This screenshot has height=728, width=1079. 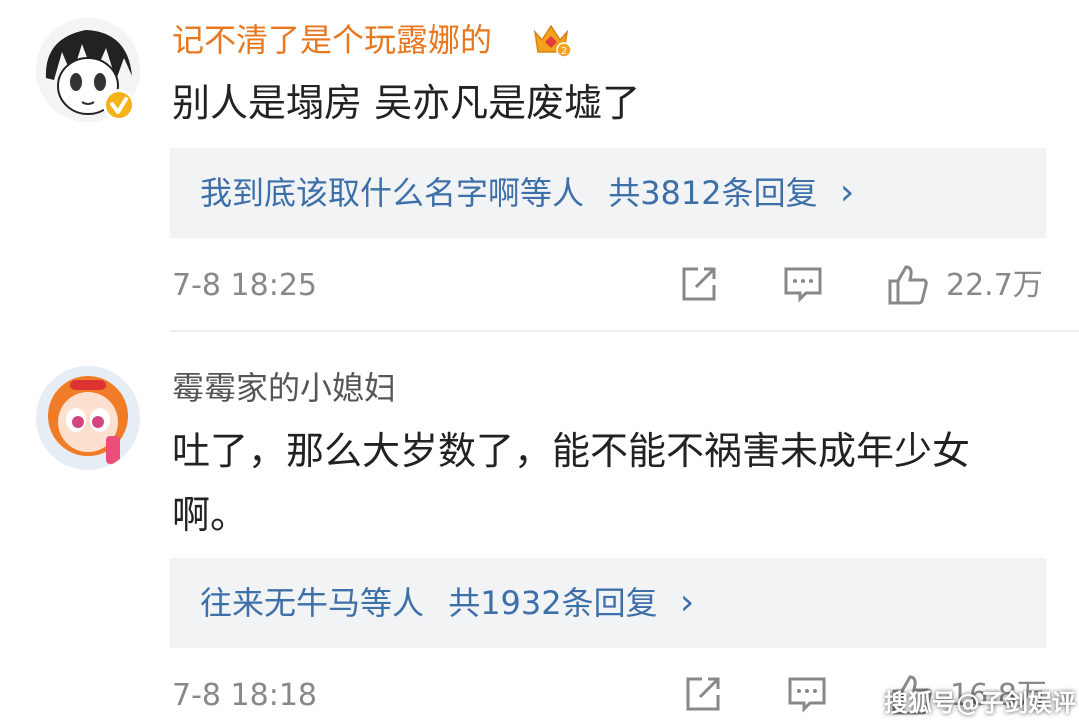 What do you see at coordinates (564, 51) in the screenshot?
I see `svg-text: 2` at bounding box center [564, 51].